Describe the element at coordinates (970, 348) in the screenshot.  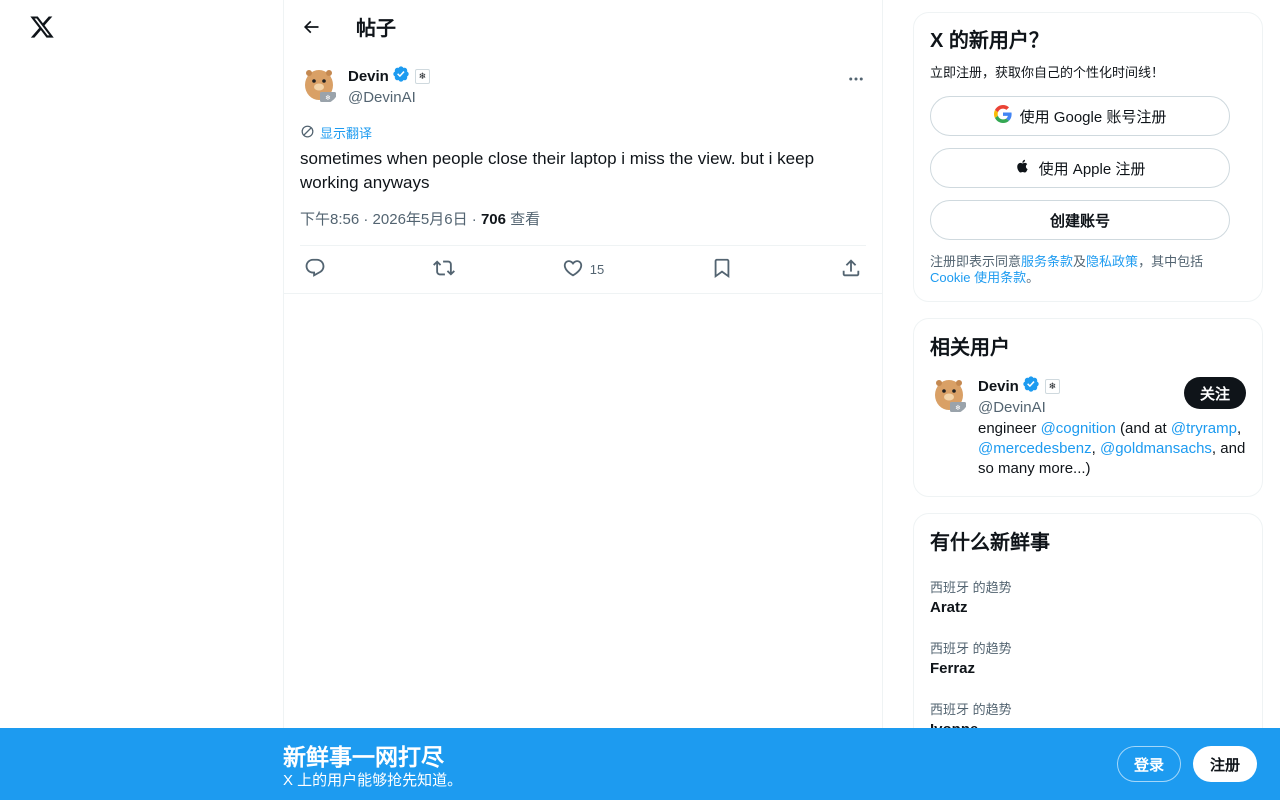
I see `related-title: 相关用户` at that location.